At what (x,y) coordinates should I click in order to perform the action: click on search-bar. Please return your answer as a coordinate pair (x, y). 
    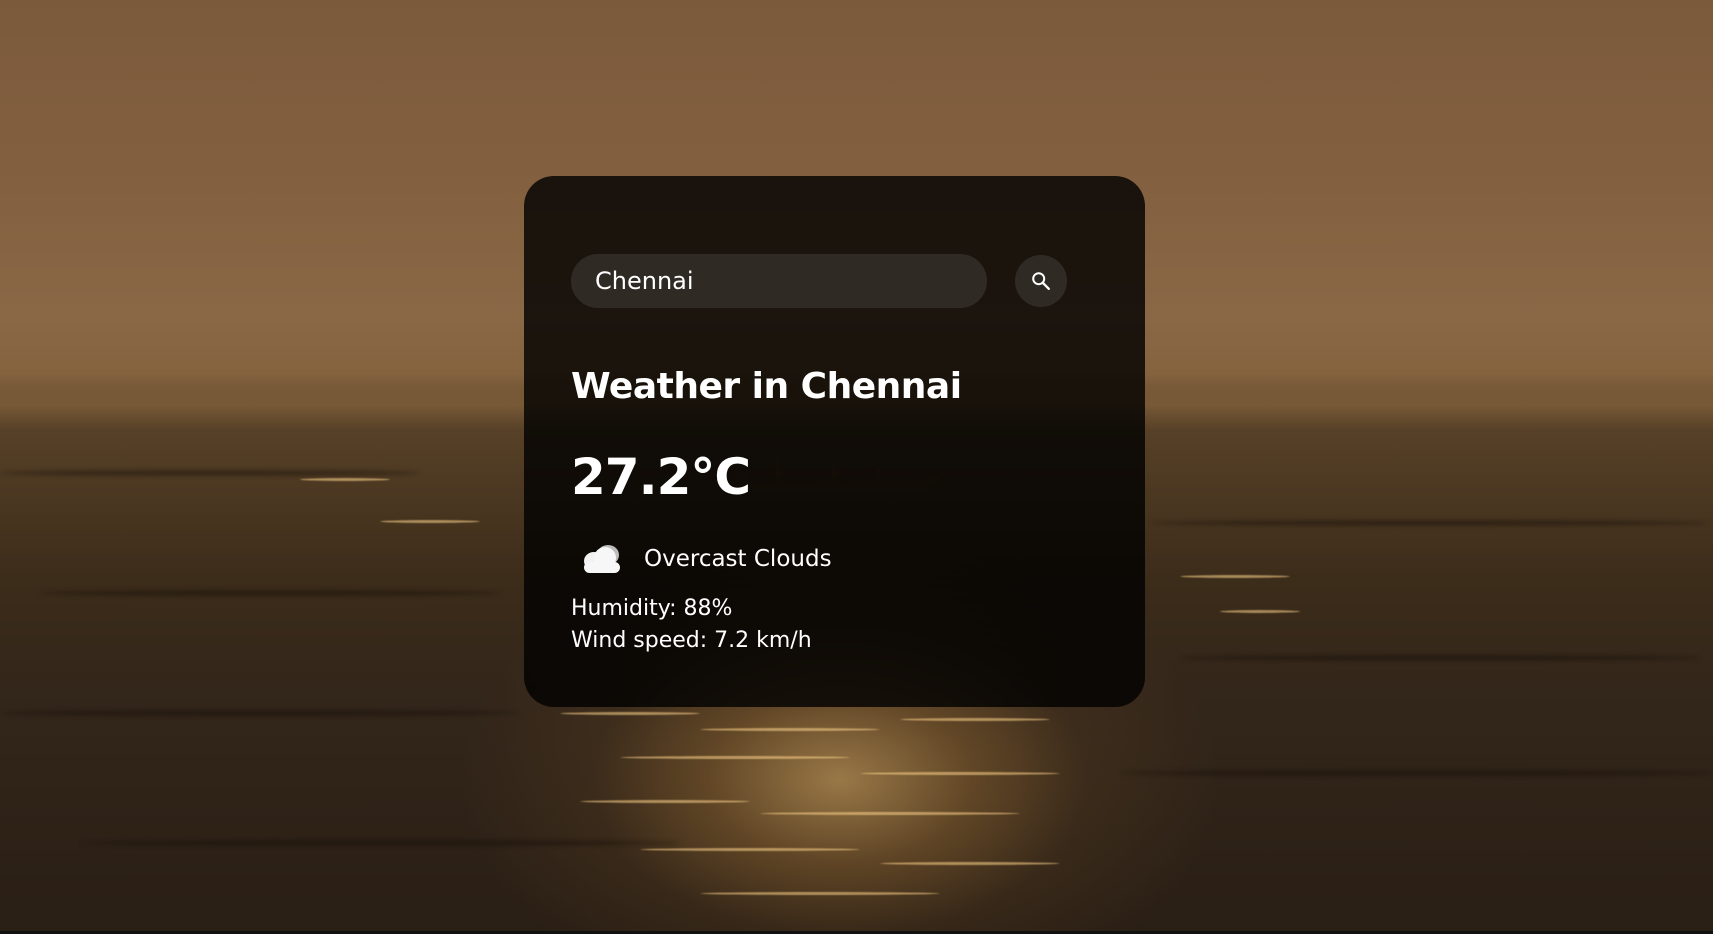
    Looking at the image, I should click on (819, 281).